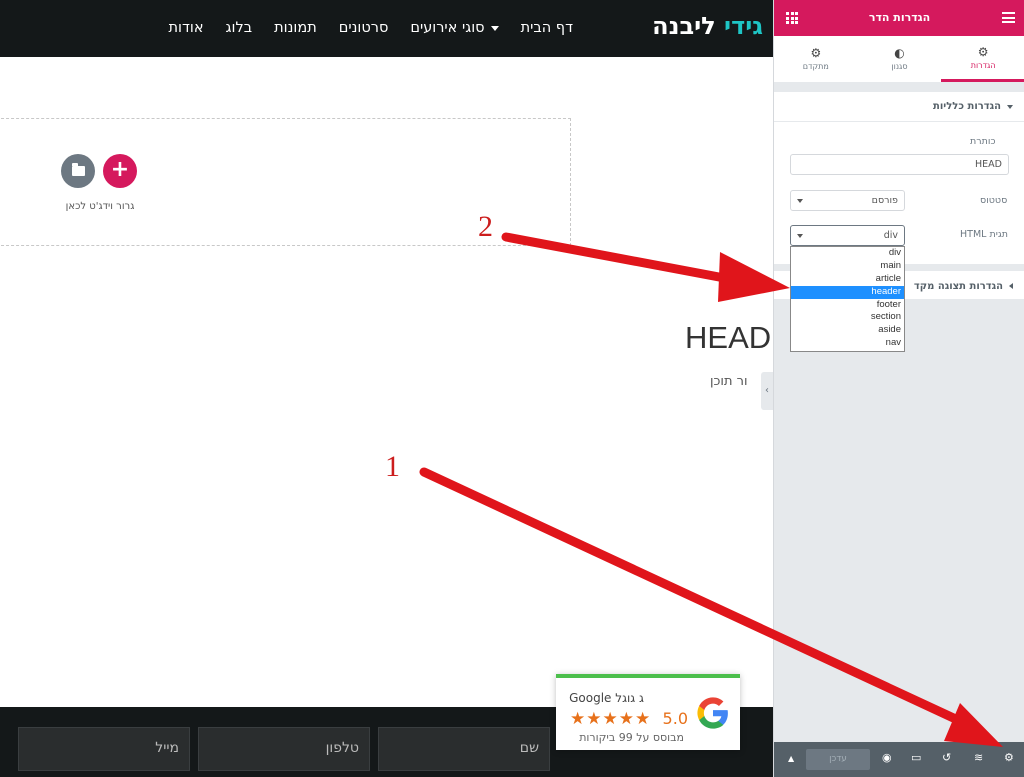 This screenshot has width=1024, height=777. Describe the element at coordinates (983, 65) in the screenshot. I see `tab-settings-label: הגדרות` at that location.